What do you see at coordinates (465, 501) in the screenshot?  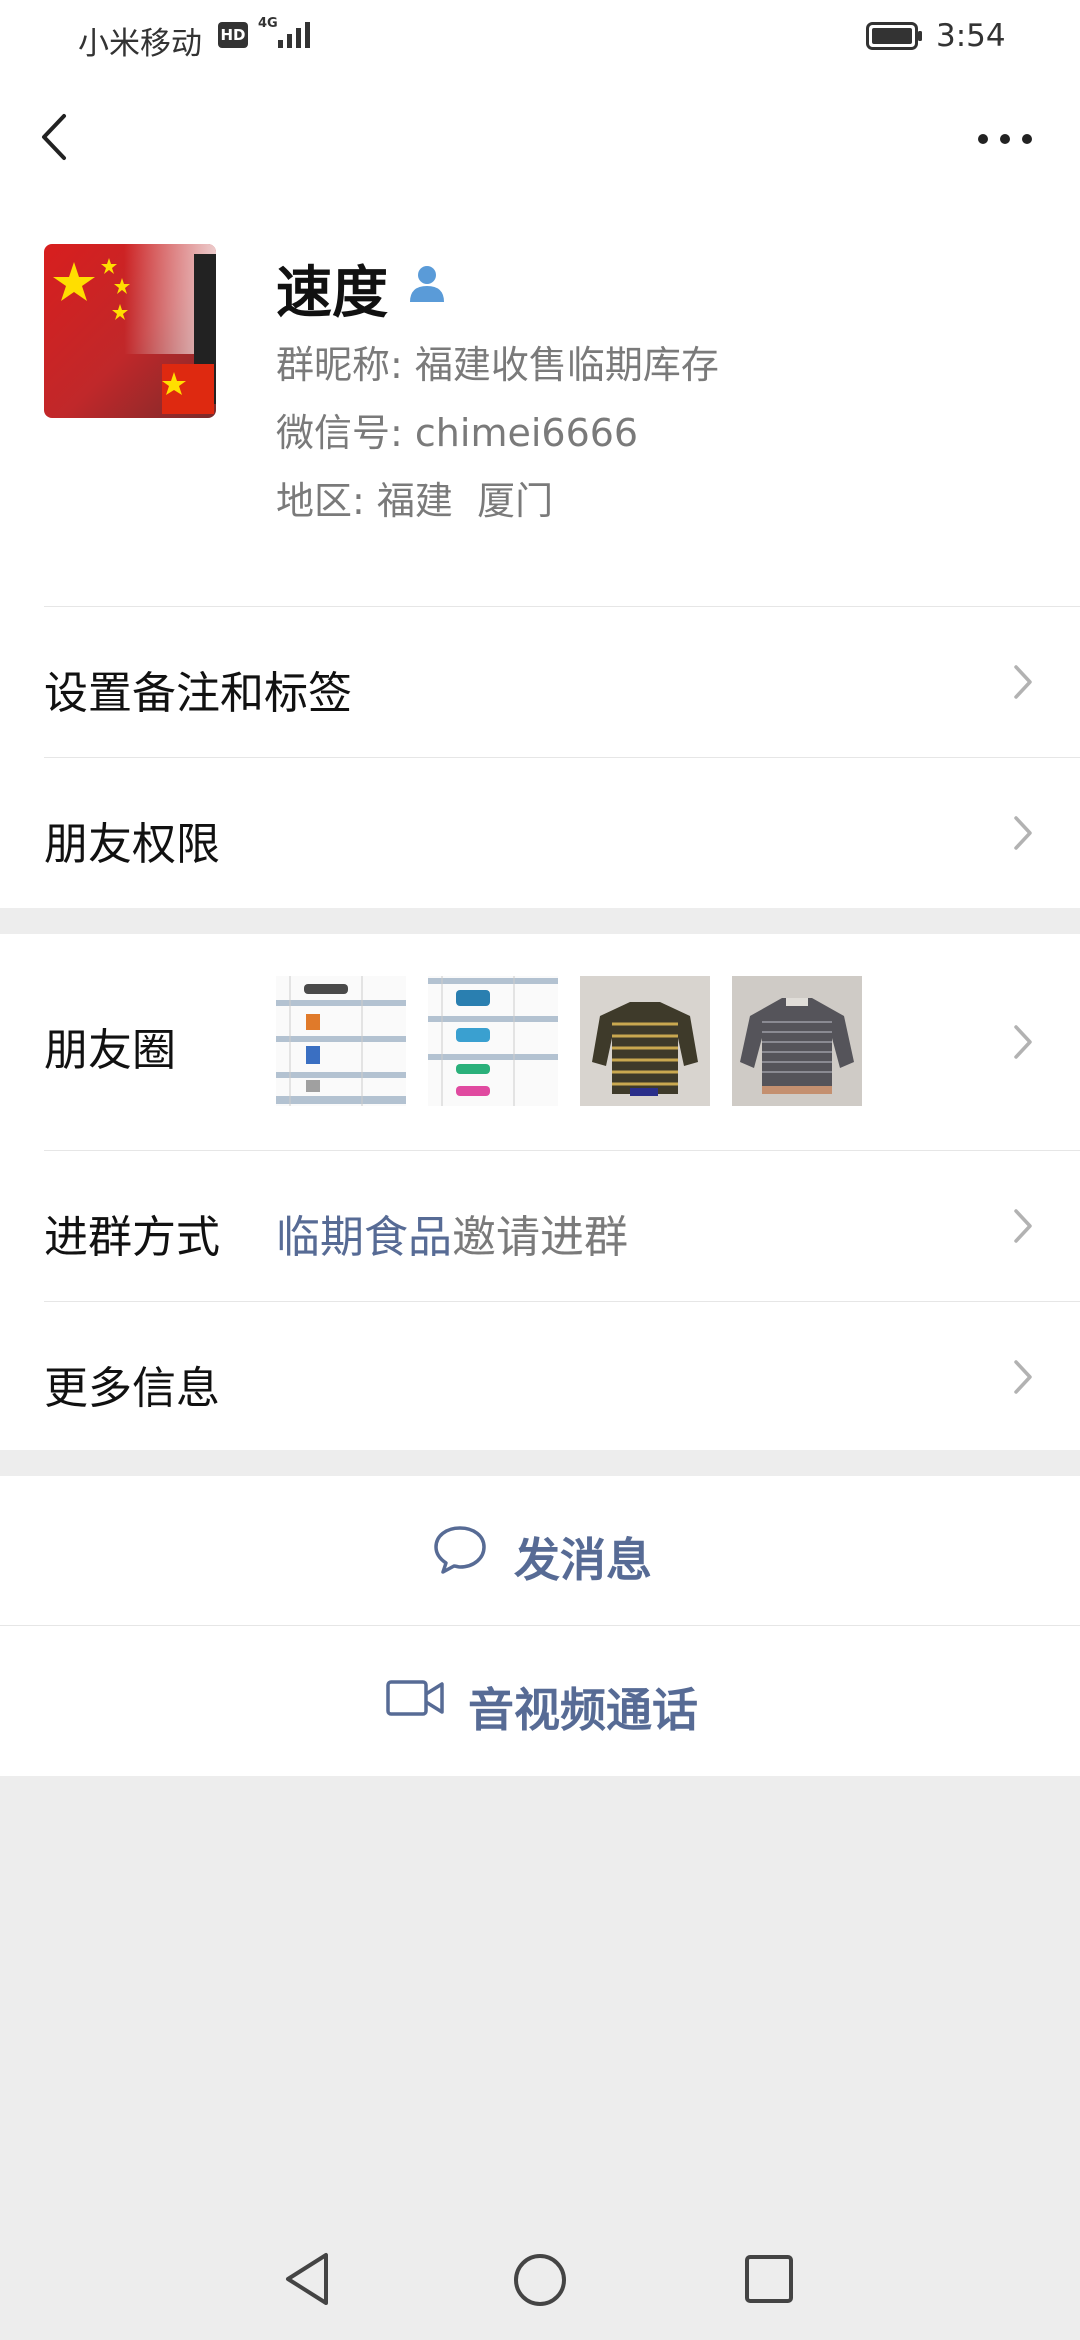 I see `region-value: 福建 厦门` at bounding box center [465, 501].